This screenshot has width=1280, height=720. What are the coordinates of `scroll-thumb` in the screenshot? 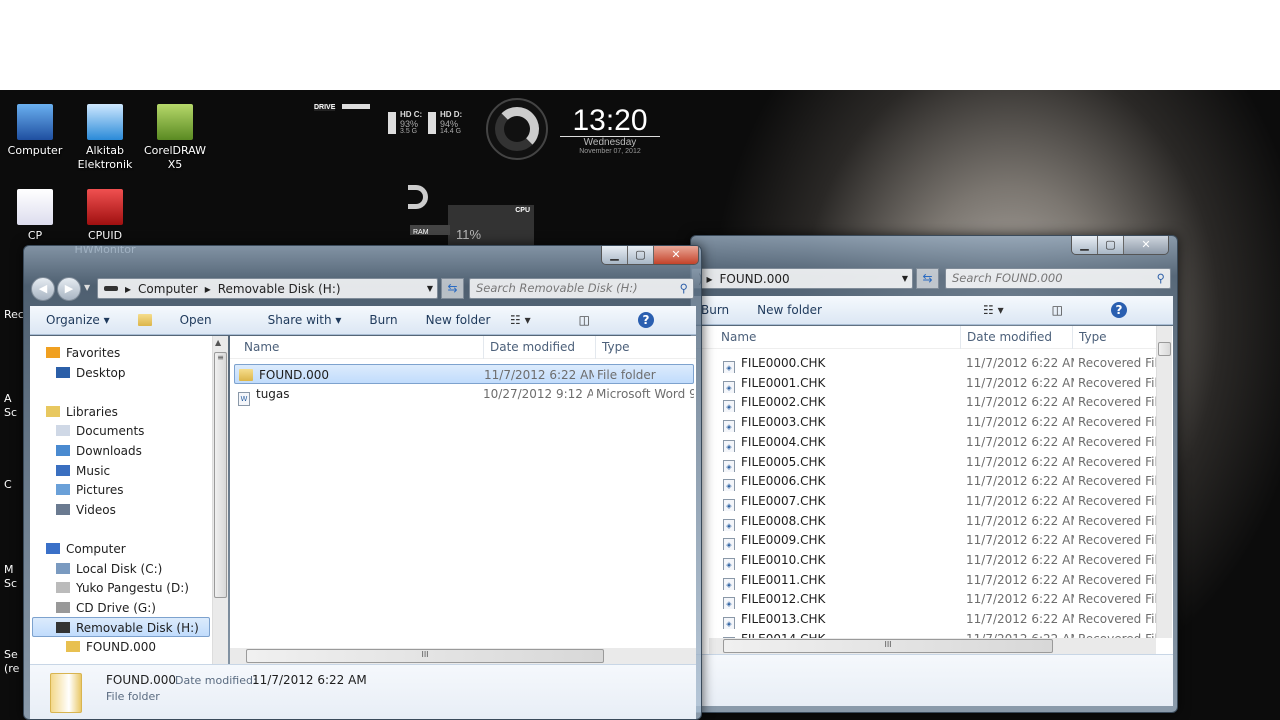 It's located at (1164, 349).